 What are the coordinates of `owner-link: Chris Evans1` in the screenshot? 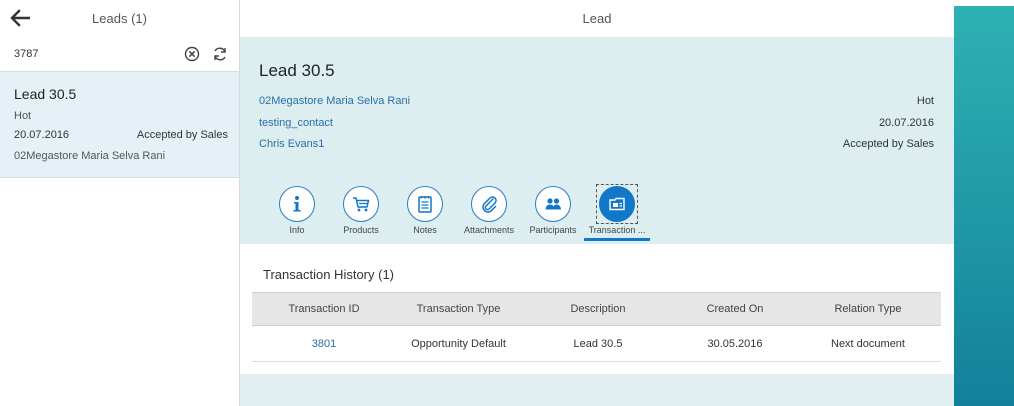 It's located at (291, 144).